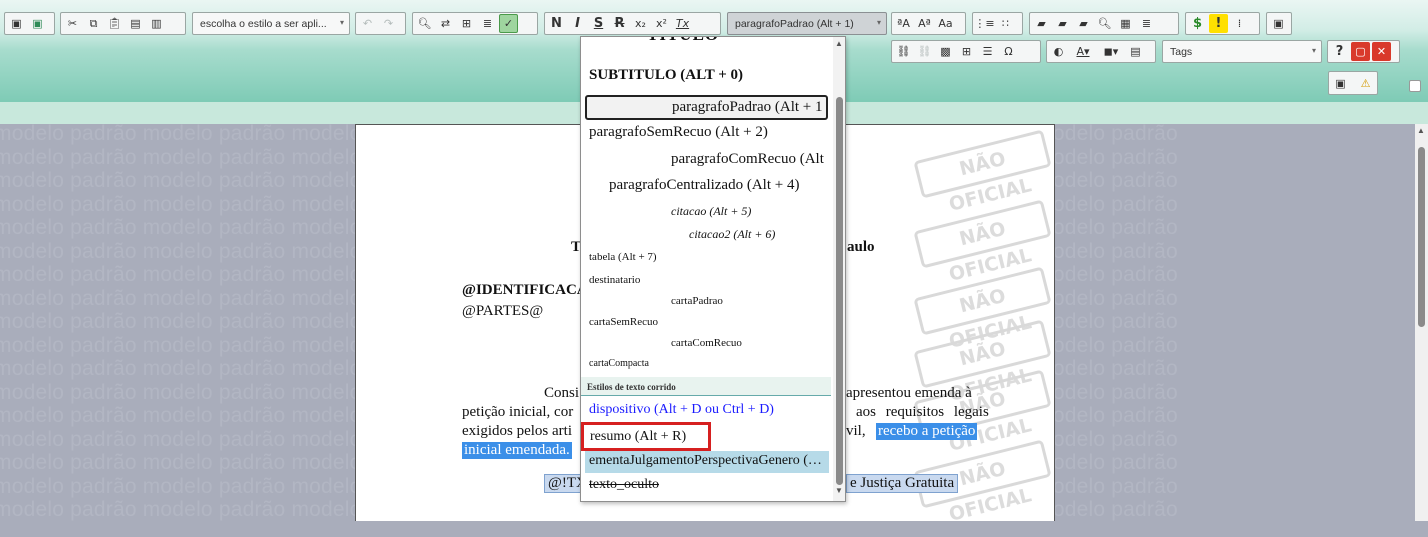 The image size is (1428, 537). What do you see at coordinates (984, 23) in the screenshot?
I see `numbered-list-icon: ⋮≡` at bounding box center [984, 23].